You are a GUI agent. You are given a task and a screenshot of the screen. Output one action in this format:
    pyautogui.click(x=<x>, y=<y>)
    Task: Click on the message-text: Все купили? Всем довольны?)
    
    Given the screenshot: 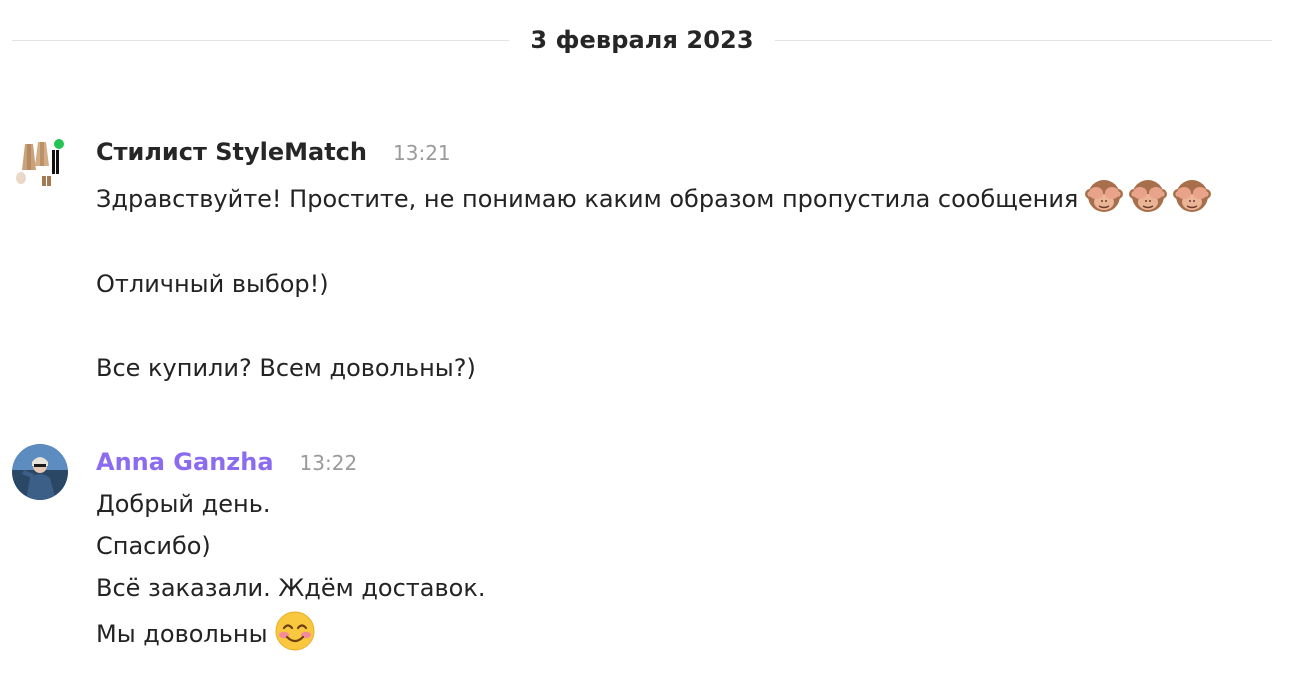 What is the action you would take?
    pyautogui.click(x=286, y=368)
    